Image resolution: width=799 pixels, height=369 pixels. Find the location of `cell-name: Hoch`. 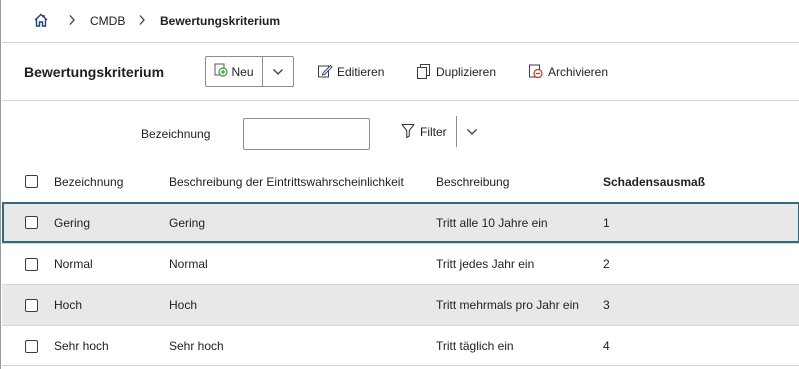

cell-name: Hoch is located at coordinates (68, 305).